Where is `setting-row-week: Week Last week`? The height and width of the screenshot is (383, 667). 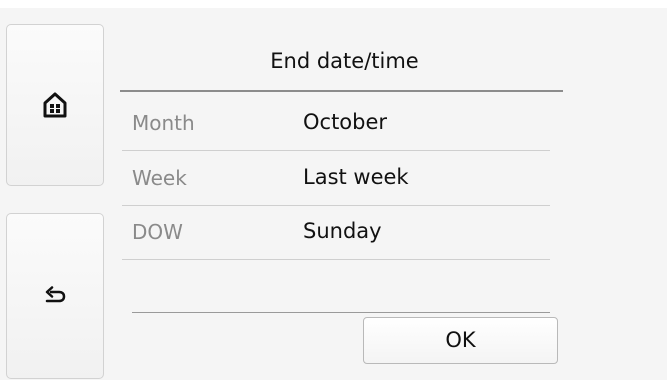 setting-row-week: Week Last week is located at coordinates (336, 178).